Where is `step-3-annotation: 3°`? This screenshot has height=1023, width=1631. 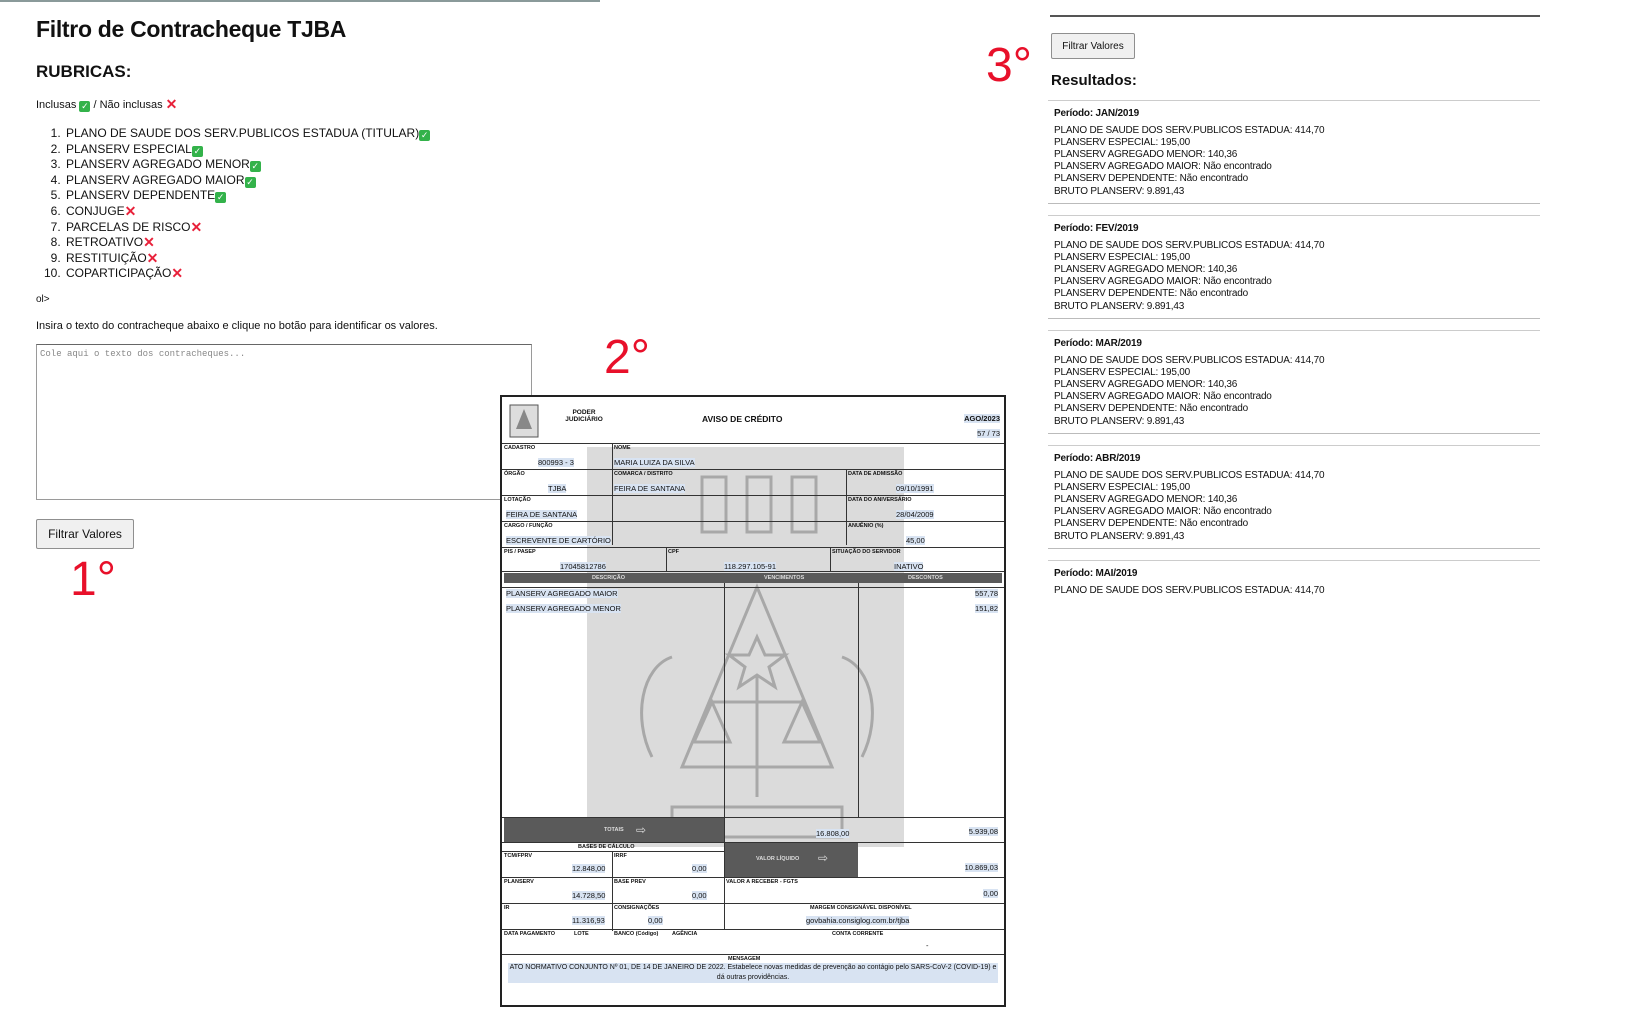 step-3-annotation: 3° is located at coordinates (1009, 65).